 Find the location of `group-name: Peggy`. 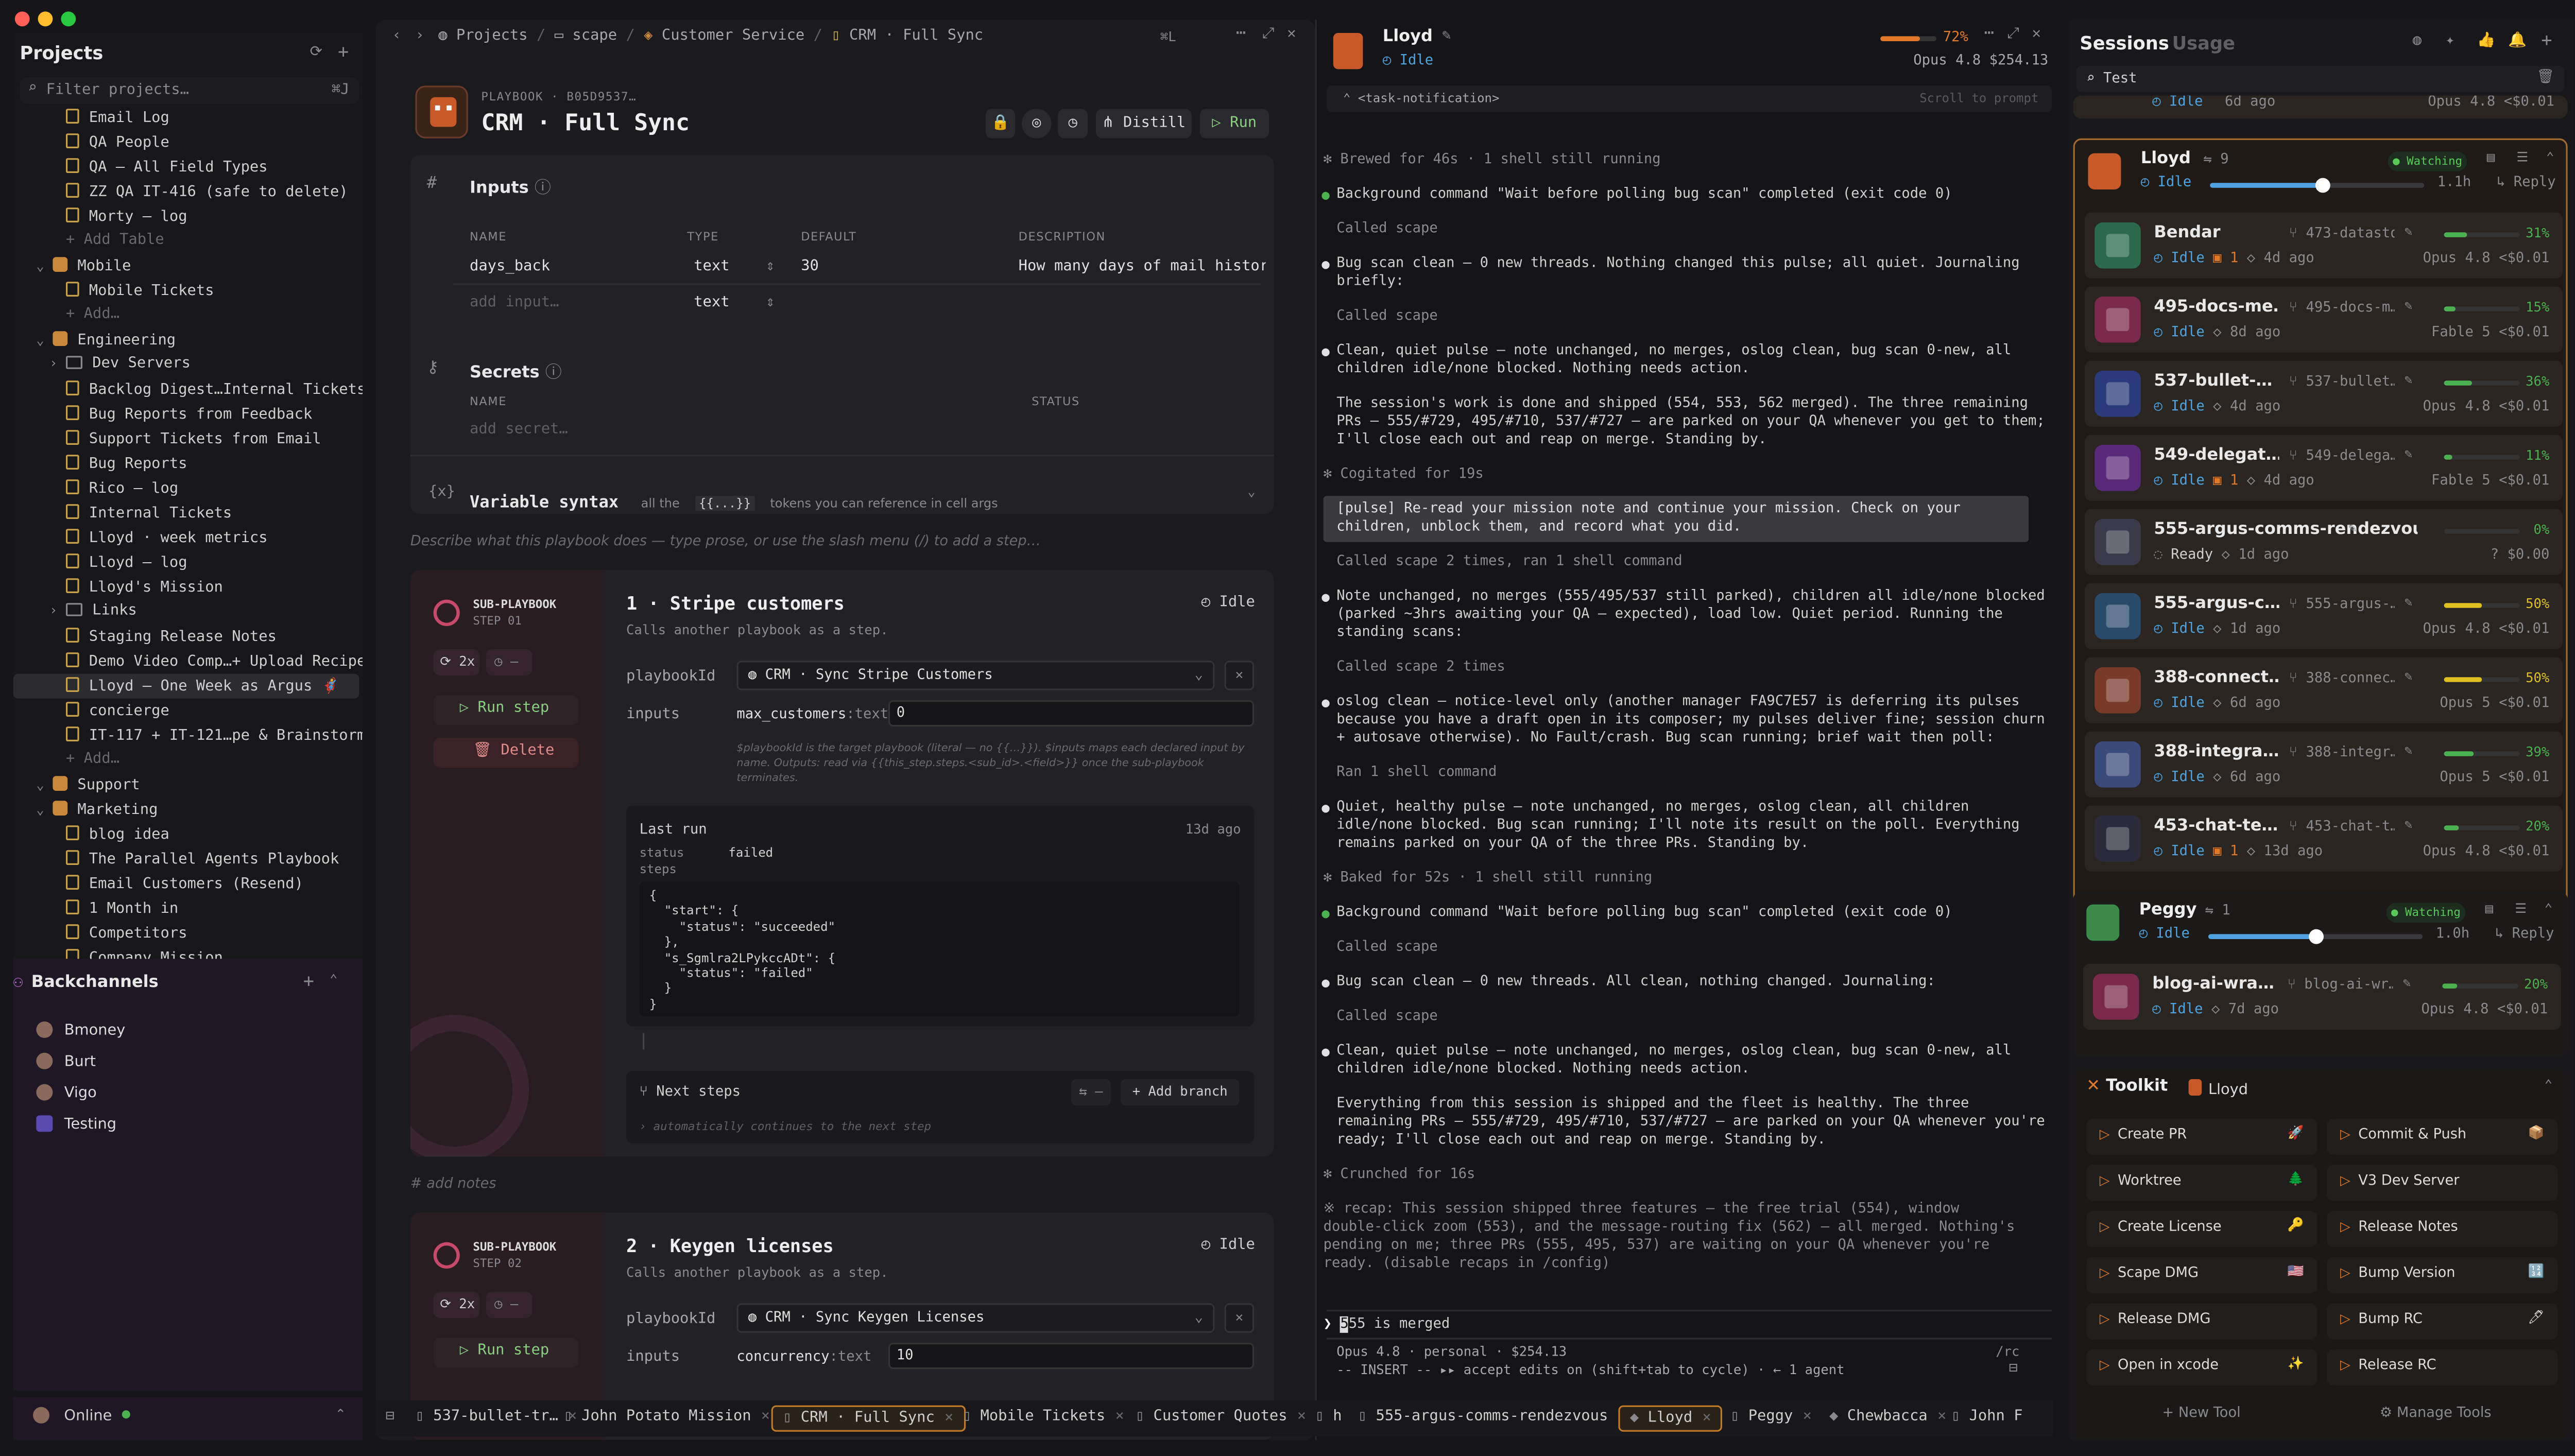

group-name: Peggy is located at coordinates (2168, 910).